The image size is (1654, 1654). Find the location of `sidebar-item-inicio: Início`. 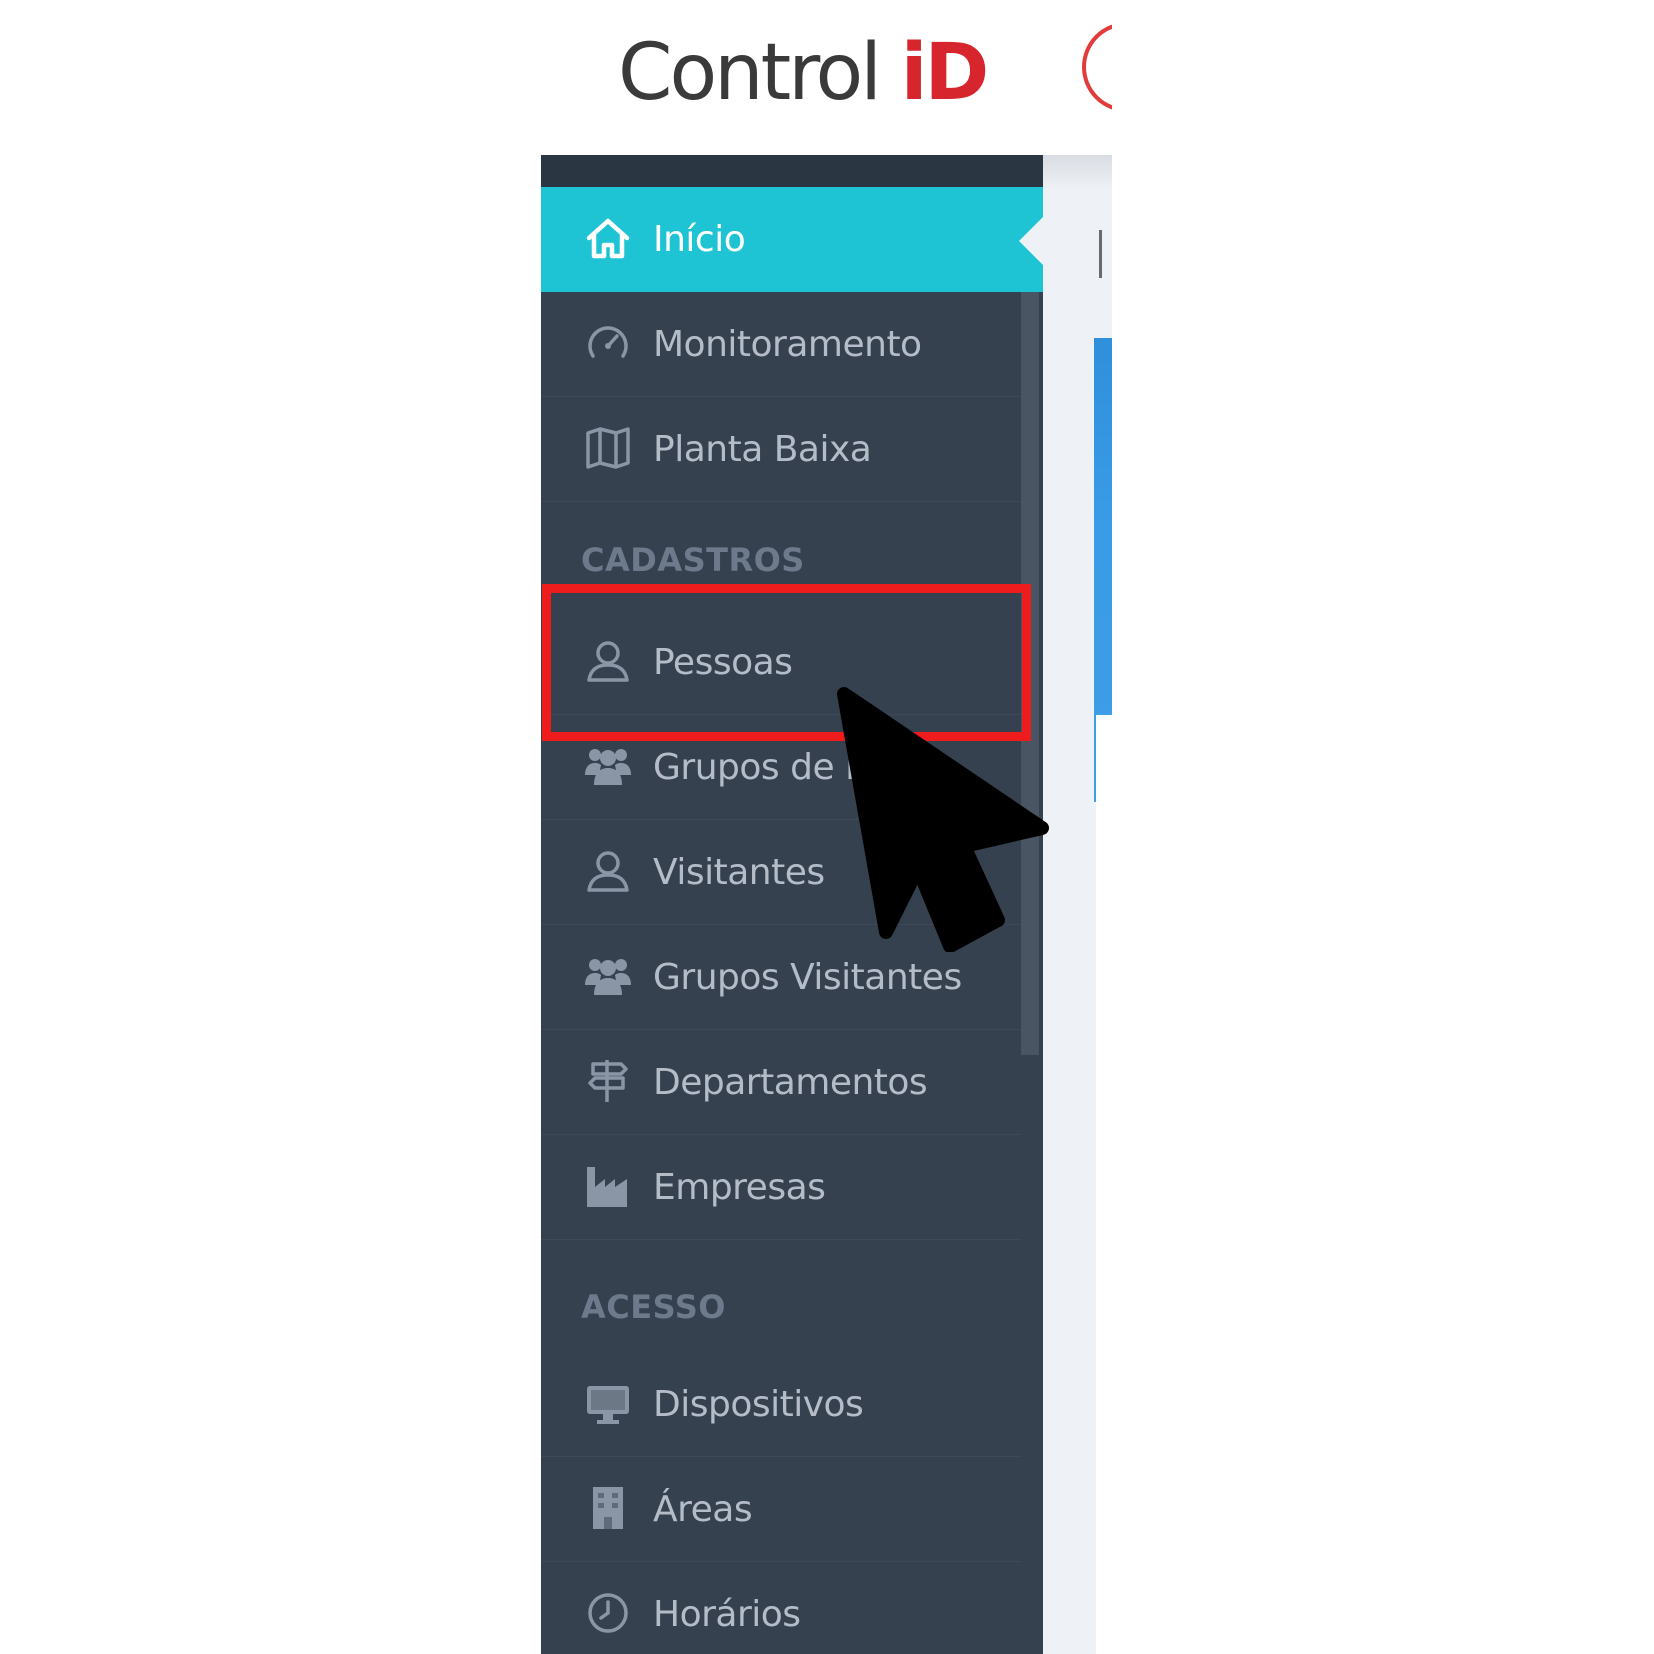

sidebar-item-inicio: Início is located at coordinates (792, 239).